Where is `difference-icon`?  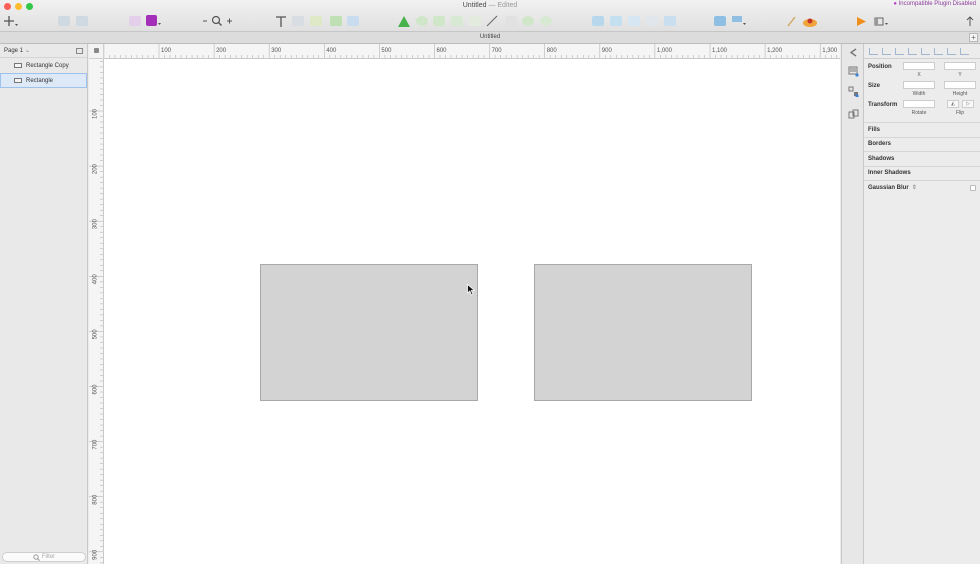 difference-icon is located at coordinates (652, 21).